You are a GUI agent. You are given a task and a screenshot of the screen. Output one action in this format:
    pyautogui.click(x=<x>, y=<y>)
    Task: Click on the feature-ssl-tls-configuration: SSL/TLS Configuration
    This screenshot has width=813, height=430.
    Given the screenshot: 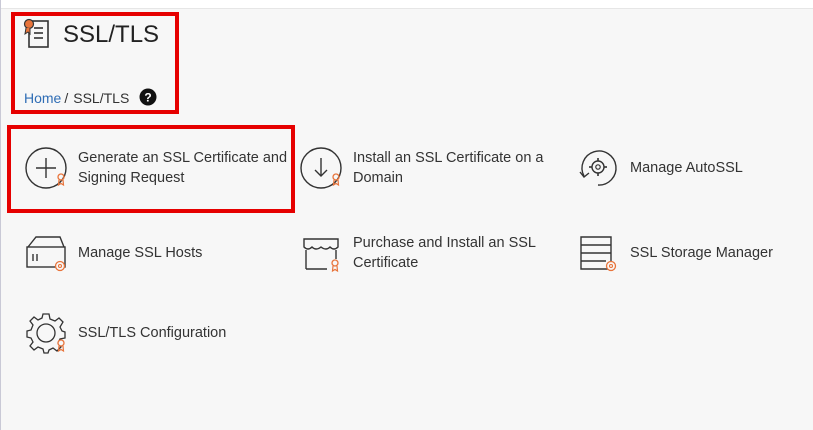 What is the action you would take?
    pyautogui.click(x=125, y=333)
    